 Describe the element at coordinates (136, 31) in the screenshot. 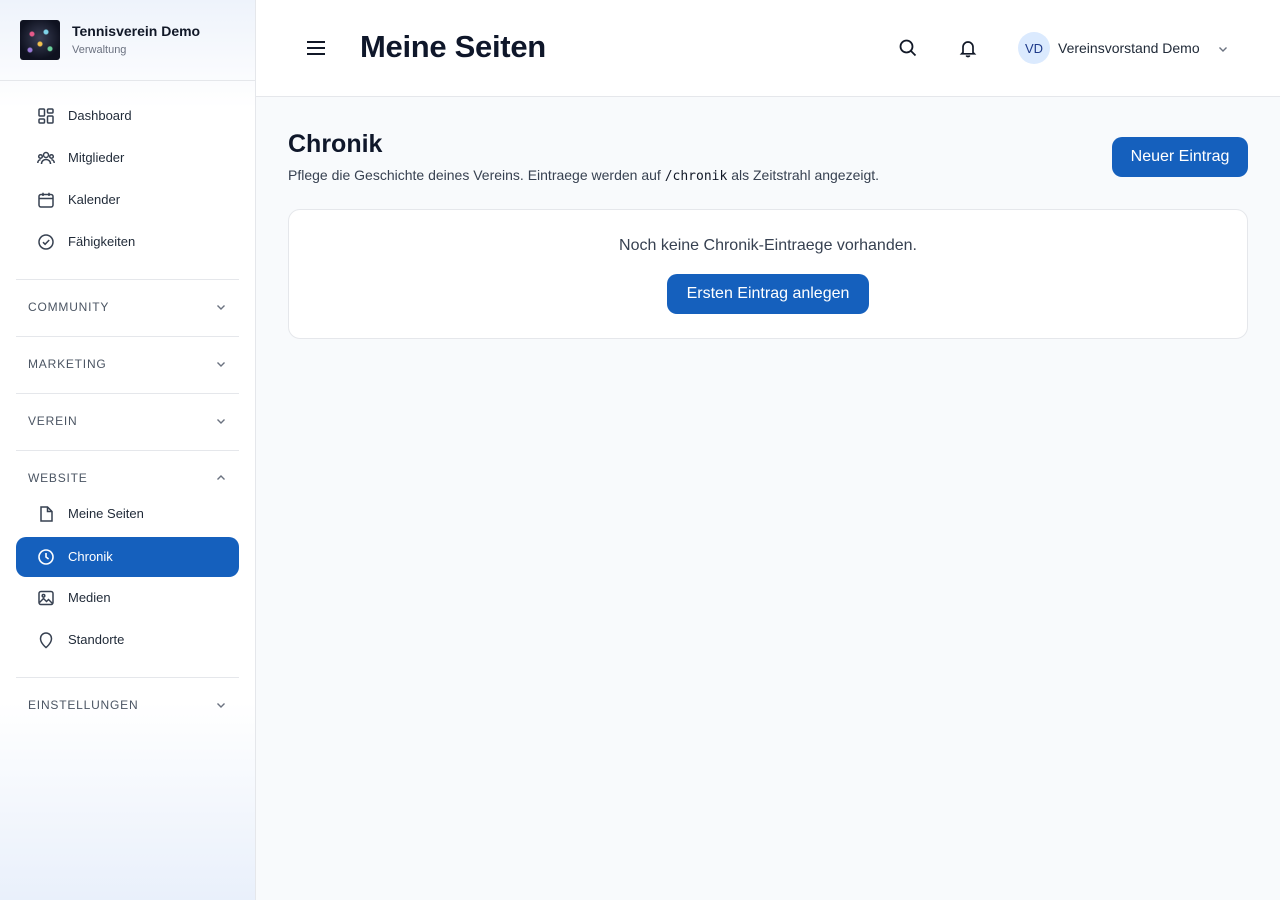

I see `brand-name: Tennisverein Demo` at that location.